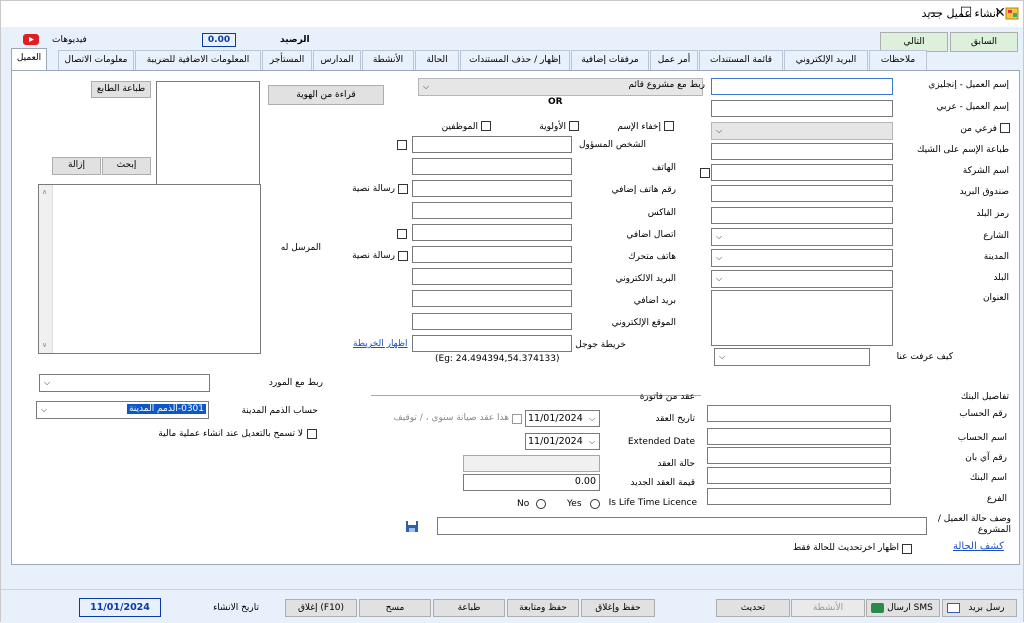 Image resolution: width=1024 pixels, height=623 pixels. Describe the element at coordinates (618, 608) in the screenshot. I see `save-close-button: حفظ وإغلاق` at that location.